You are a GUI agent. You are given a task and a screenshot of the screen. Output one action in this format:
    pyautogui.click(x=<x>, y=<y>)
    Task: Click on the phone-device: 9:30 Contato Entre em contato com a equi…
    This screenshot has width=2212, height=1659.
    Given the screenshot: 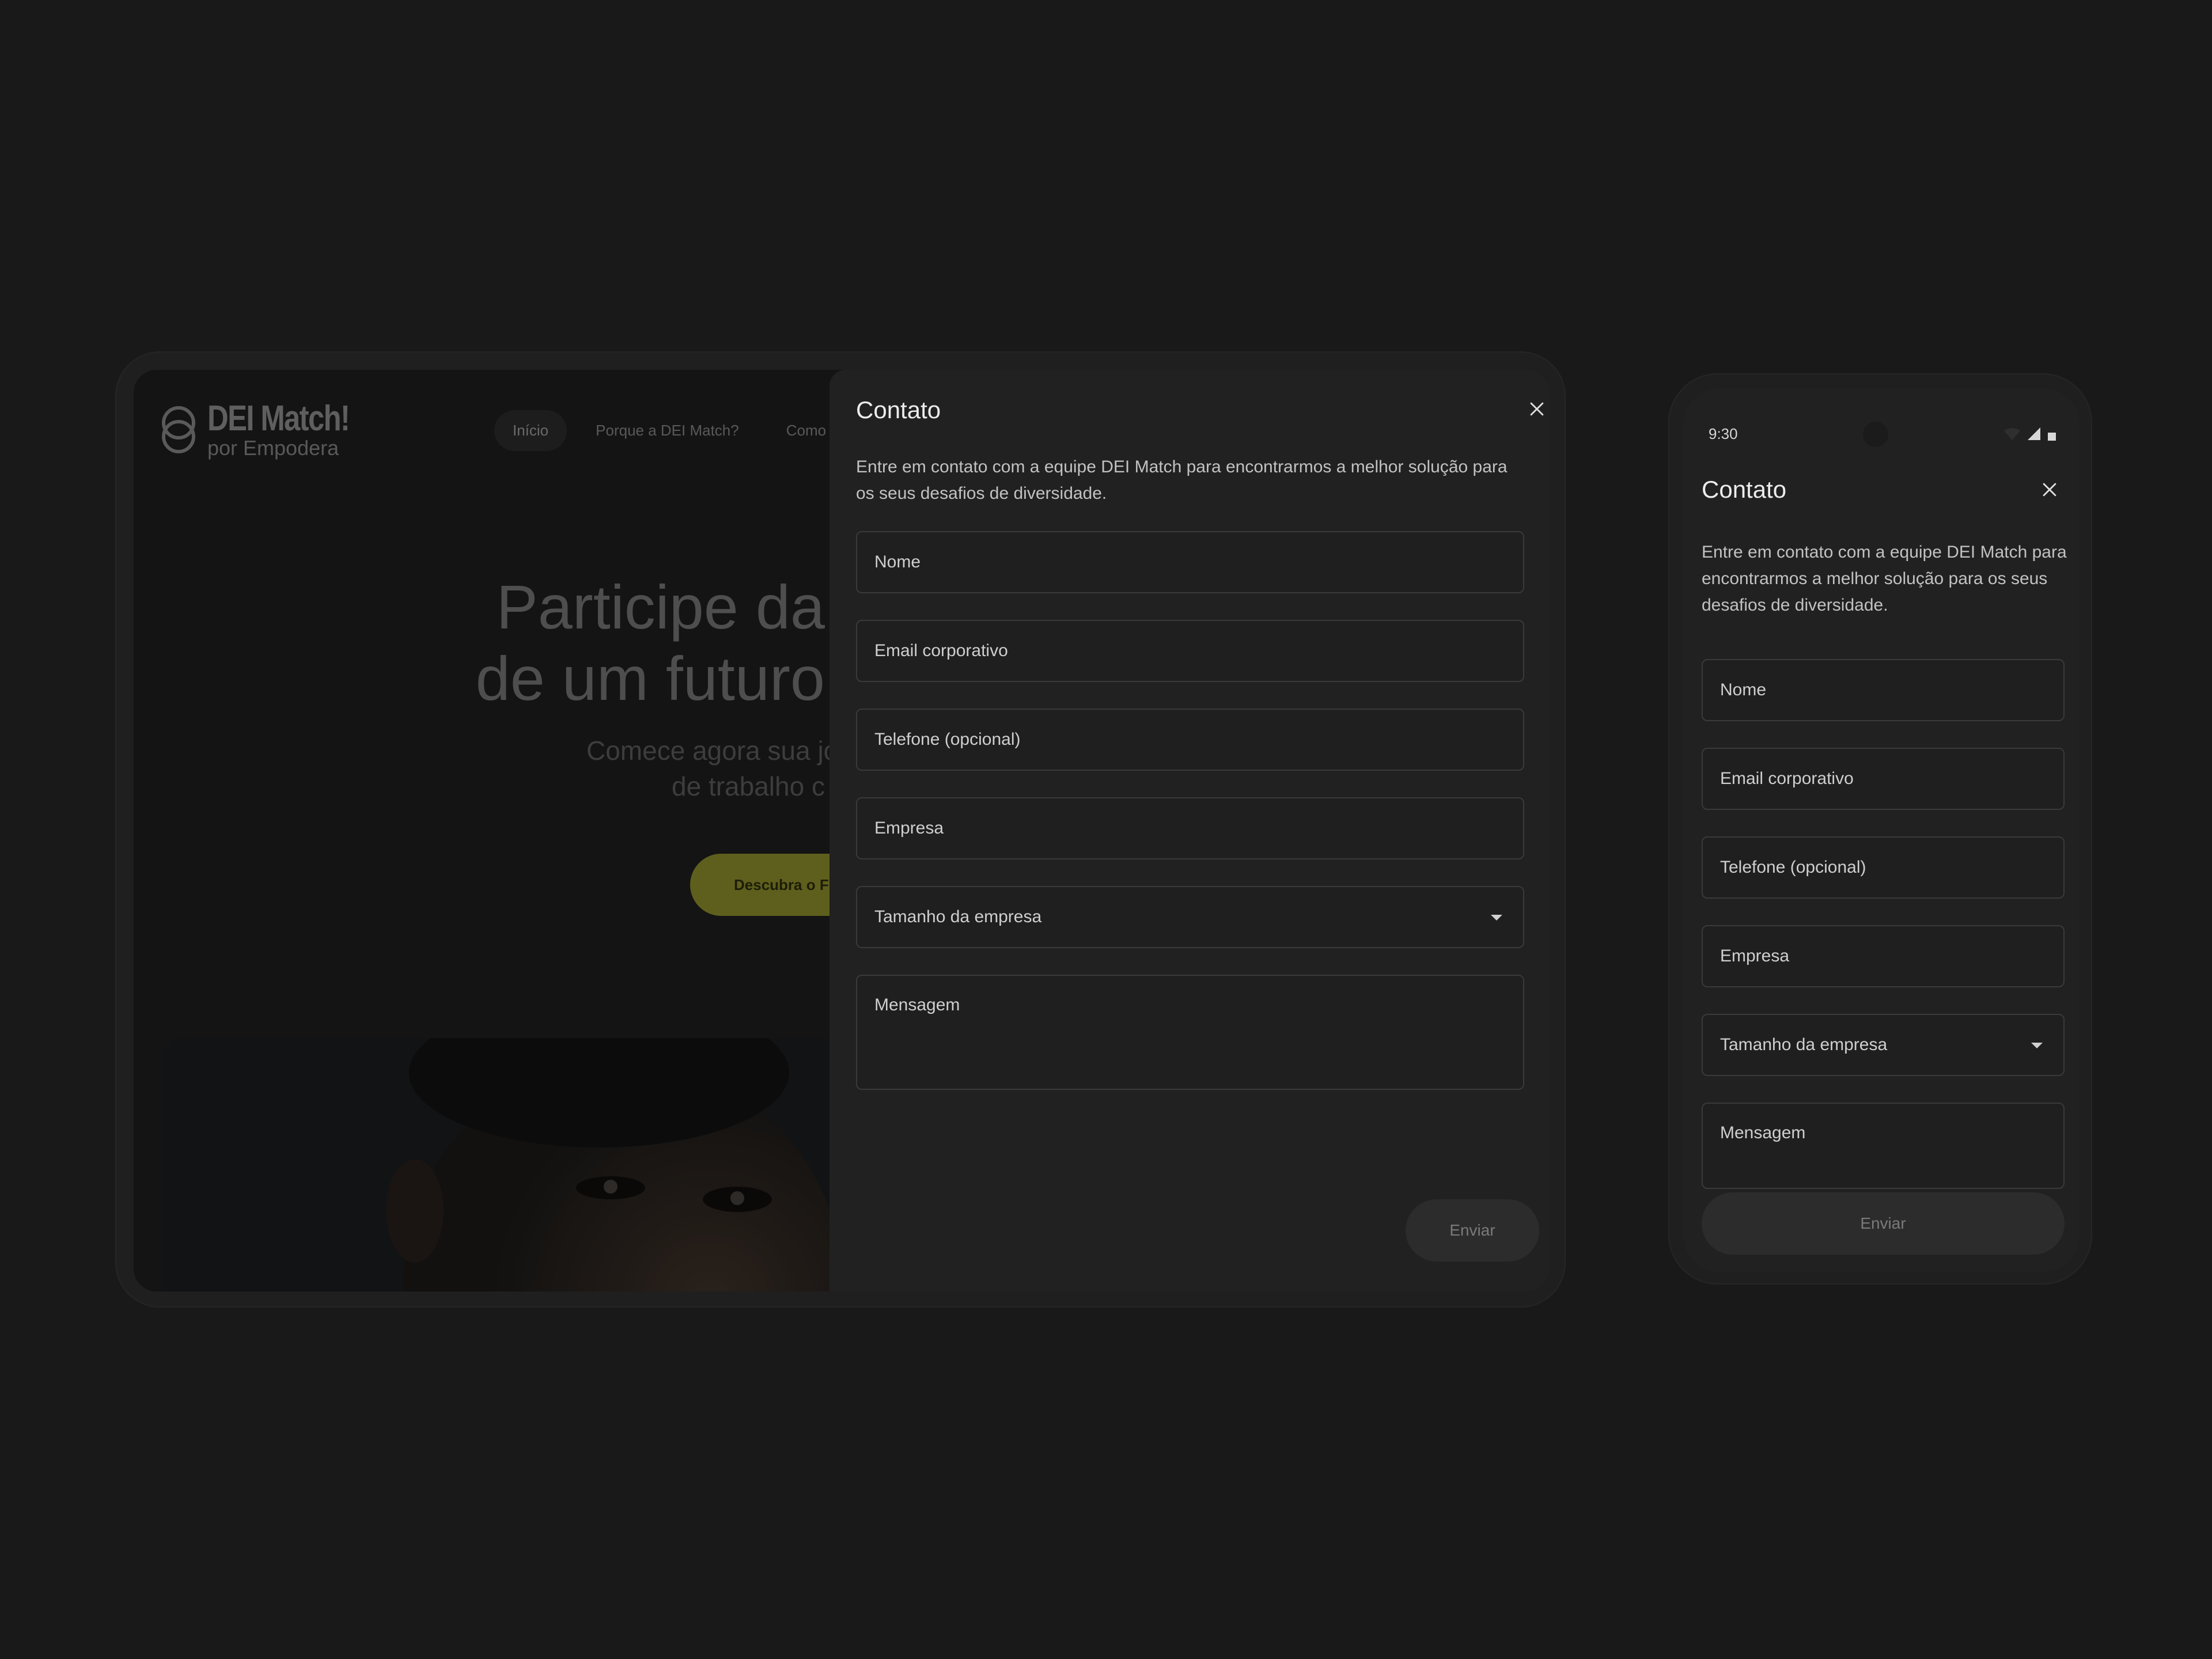 What is the action you would take?
    pyautogui.click(x=1880, y=829)
    